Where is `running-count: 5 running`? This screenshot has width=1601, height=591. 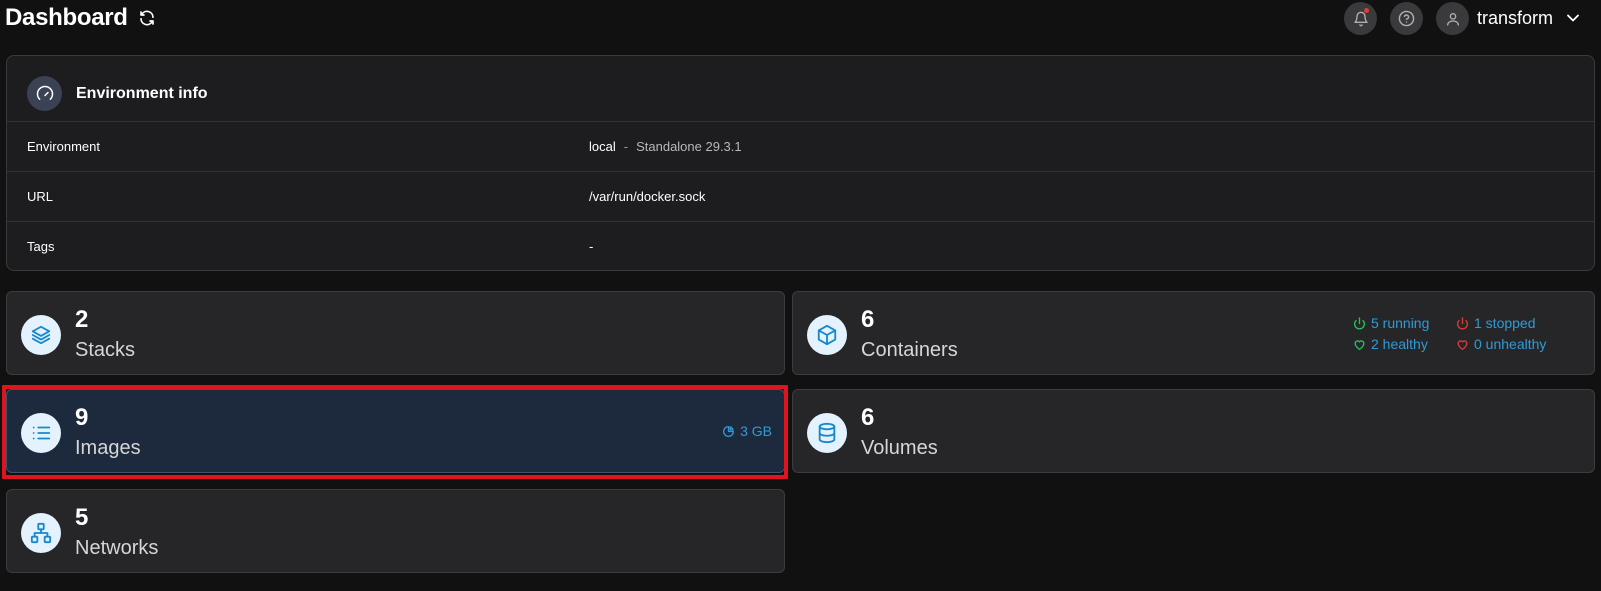 running-count: 5 running is located at coordinates (1400, 323).